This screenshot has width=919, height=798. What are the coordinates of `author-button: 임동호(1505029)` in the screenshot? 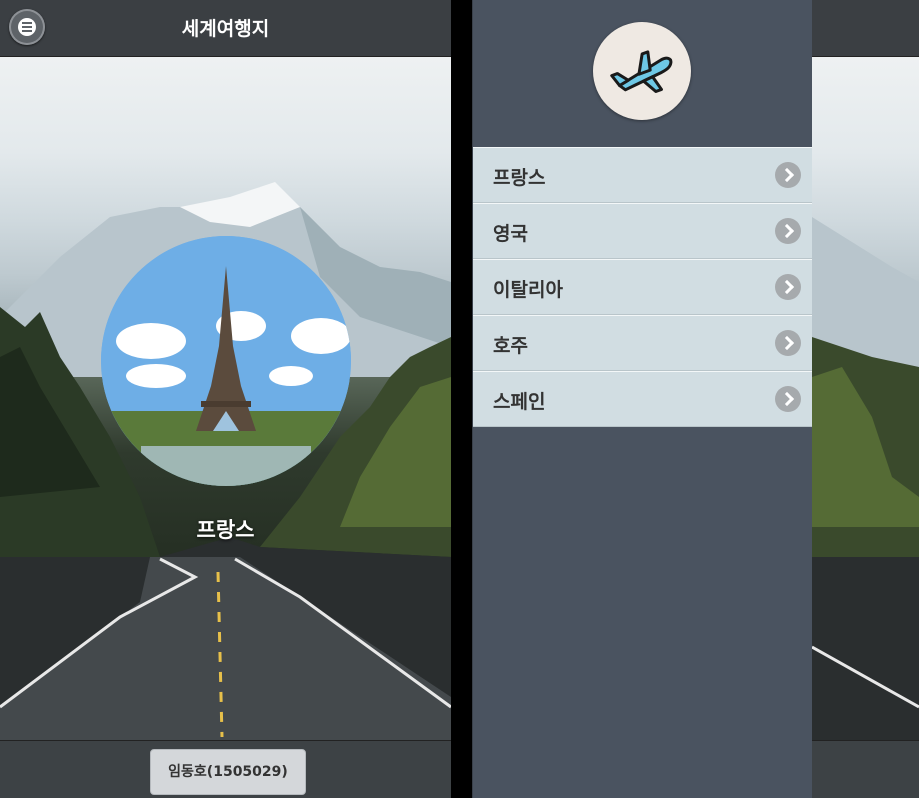 It's located at (228, 772).